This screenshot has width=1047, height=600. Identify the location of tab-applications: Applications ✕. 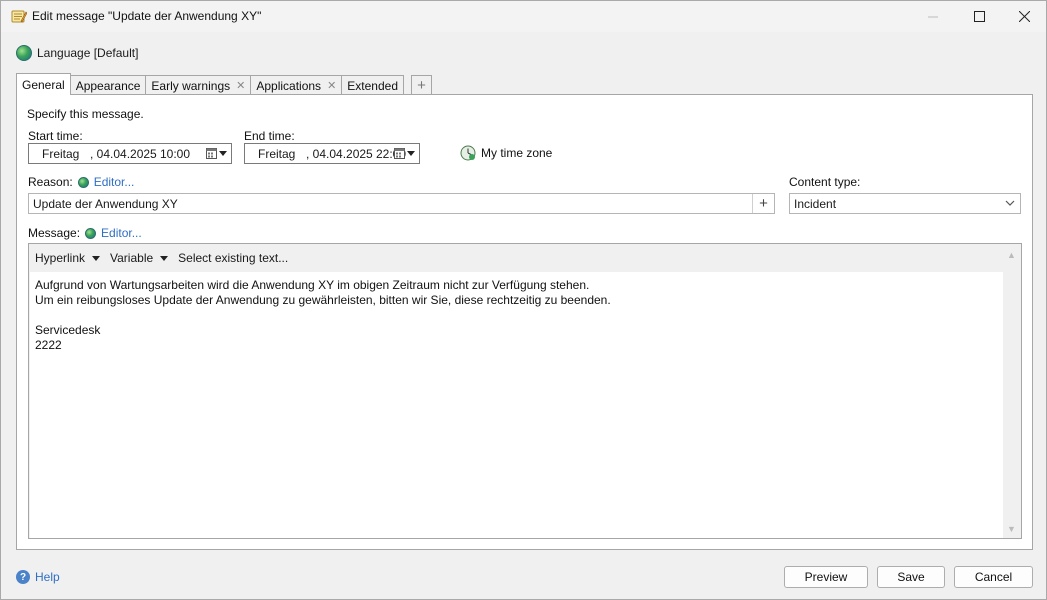
(296, 85).